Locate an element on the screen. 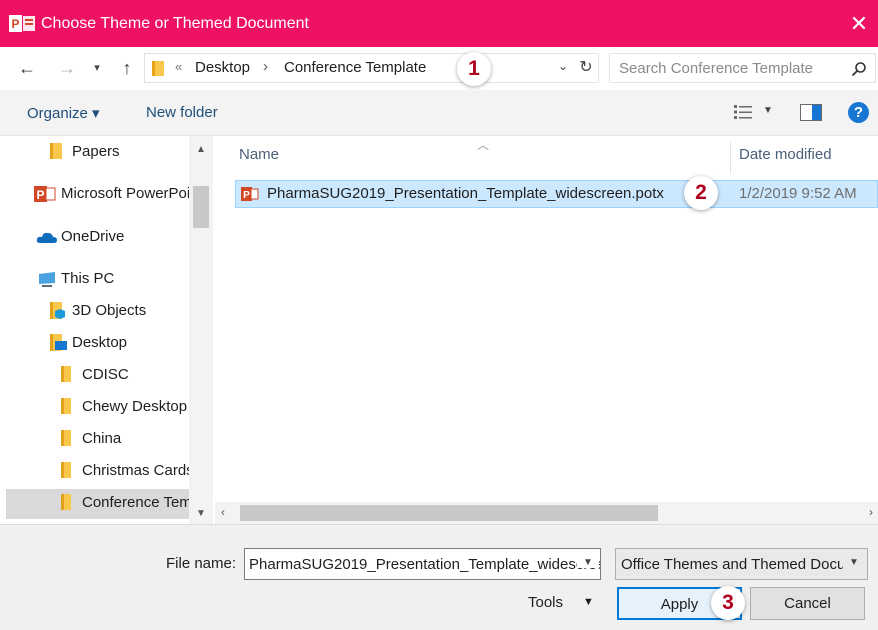  sidebar-item-chewy-desktop: Chewy Desktop is located at coordinates (95, 407).